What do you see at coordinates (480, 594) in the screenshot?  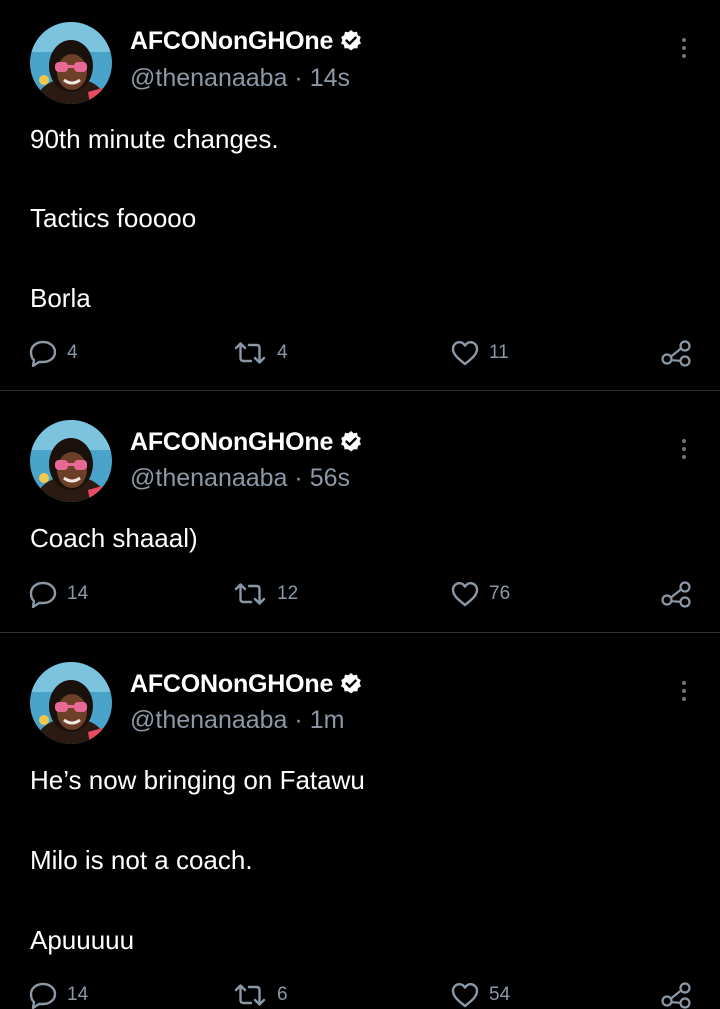 I see `like-button: 76` at bounding box center [480, 594].